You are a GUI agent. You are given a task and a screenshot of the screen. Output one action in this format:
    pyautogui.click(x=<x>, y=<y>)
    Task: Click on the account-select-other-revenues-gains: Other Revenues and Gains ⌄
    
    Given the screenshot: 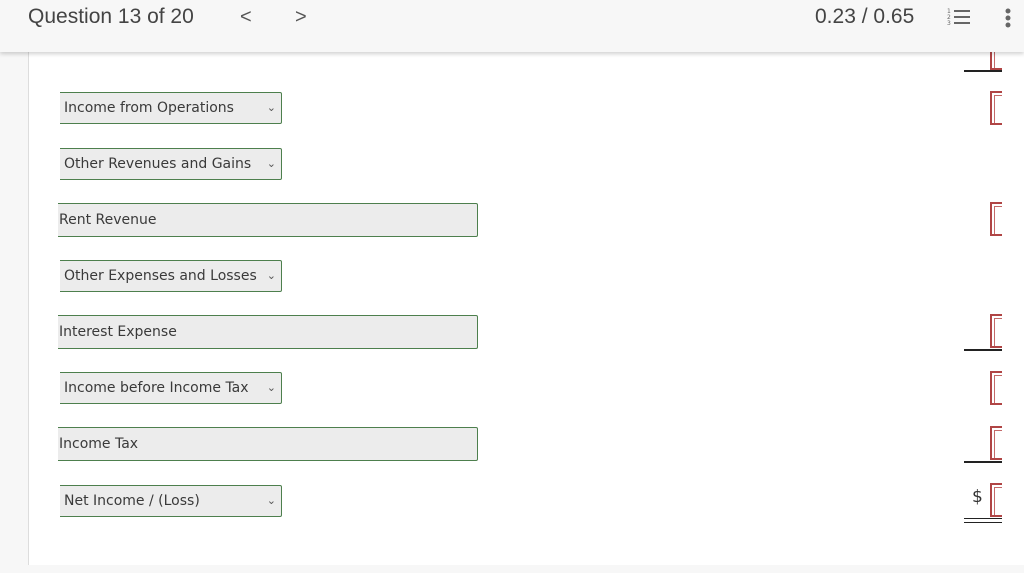 What is the action you would take?
    pyautogui.click(x=171, y=164)
    